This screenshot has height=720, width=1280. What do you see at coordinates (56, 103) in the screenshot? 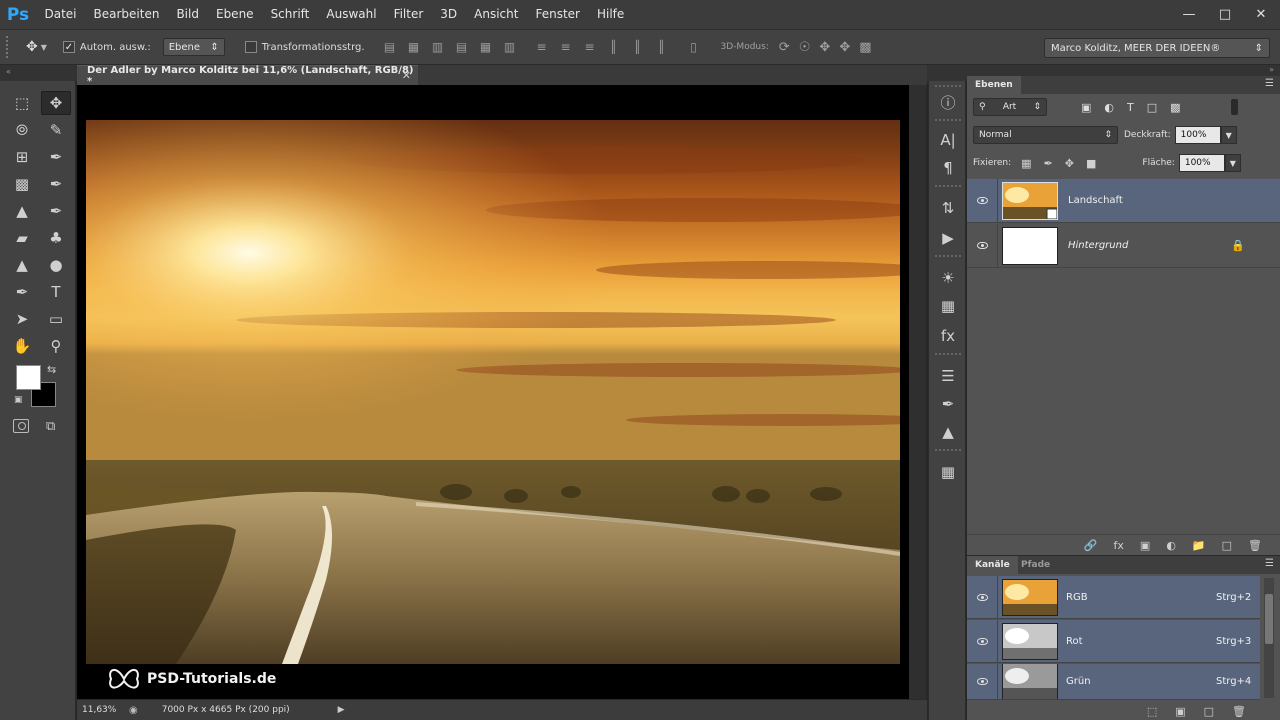
I see `move-tool: ✥` at bounding box center [56, 103].